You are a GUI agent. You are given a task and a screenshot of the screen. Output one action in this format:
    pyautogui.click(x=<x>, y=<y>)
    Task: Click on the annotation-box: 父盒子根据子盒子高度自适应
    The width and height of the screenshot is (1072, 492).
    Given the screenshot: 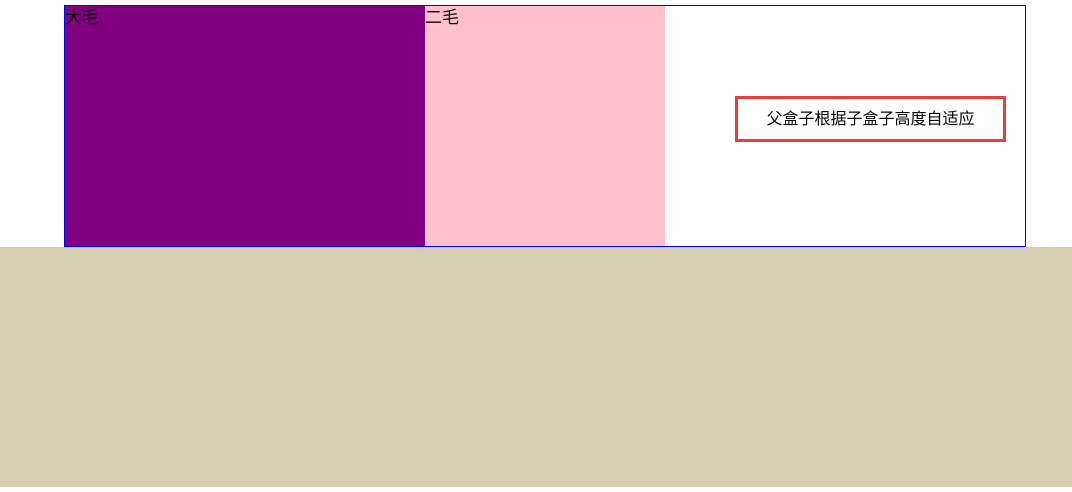 What is the action you would take?
    pyautogui.click(x=870, y=119)
    